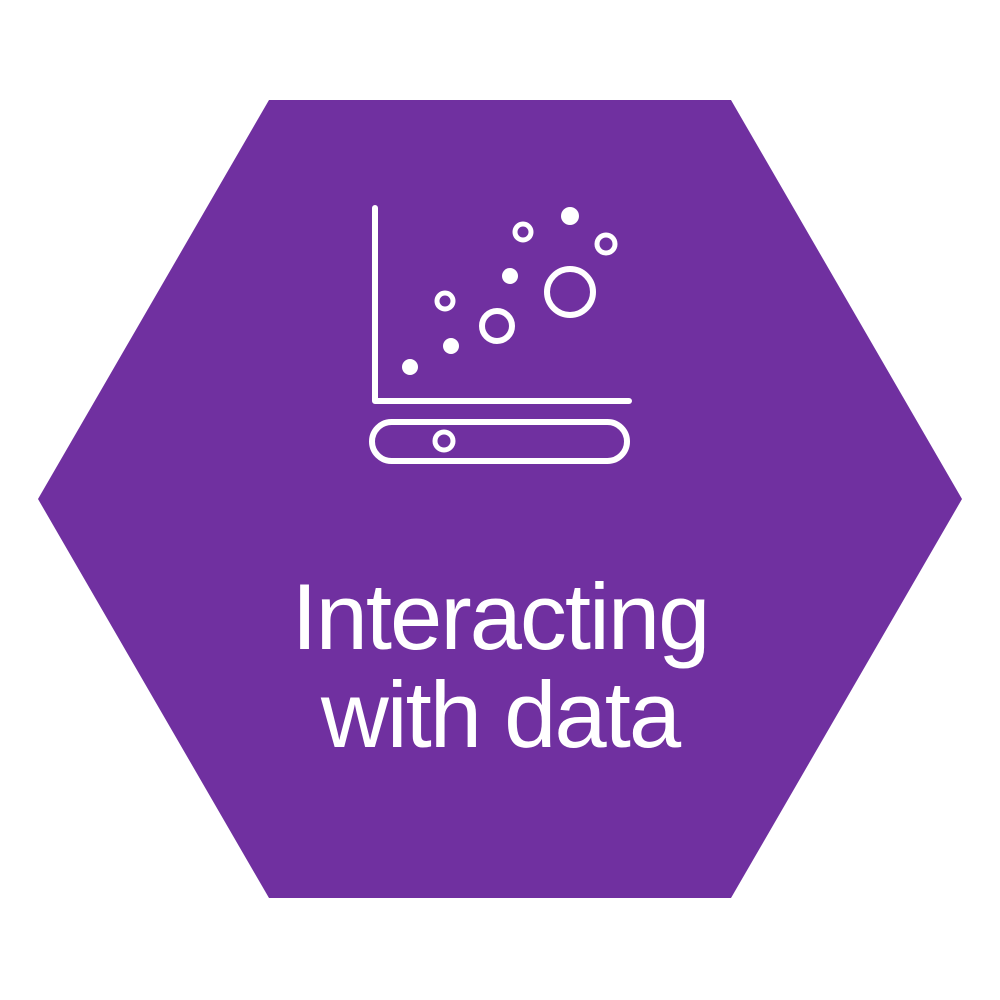  Describe the element at coordinates (500, 714) in the screenshot. I see `badge-title-line-2: with data` at that location.